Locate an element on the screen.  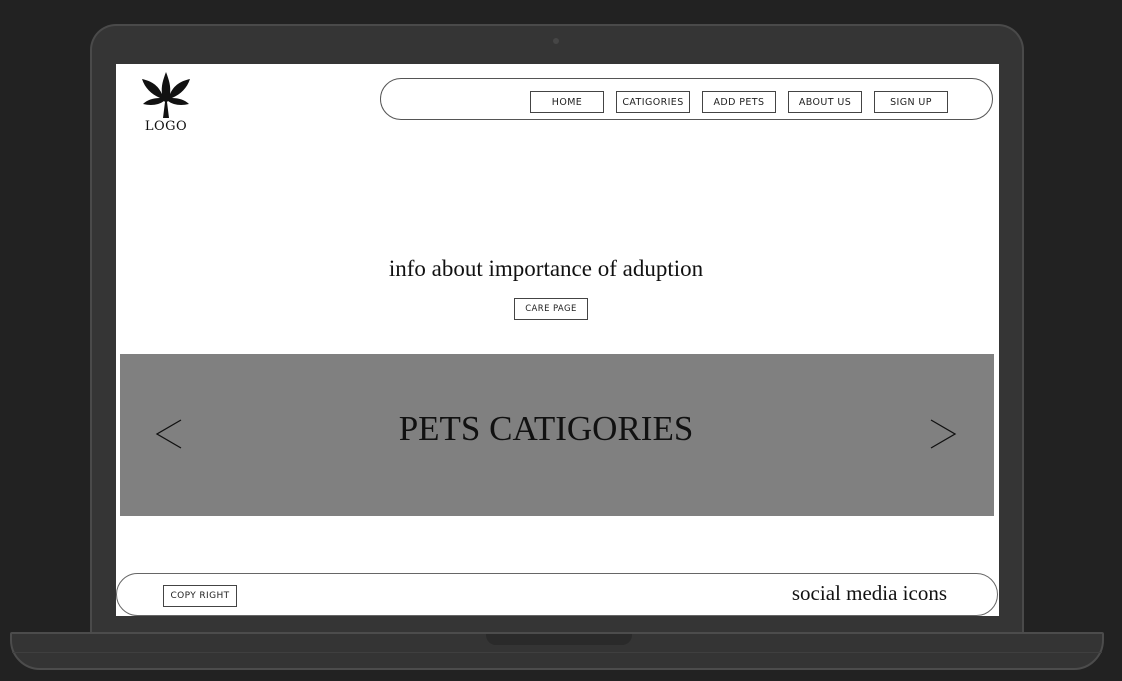
base-divider is located at coordinates (557, 652).